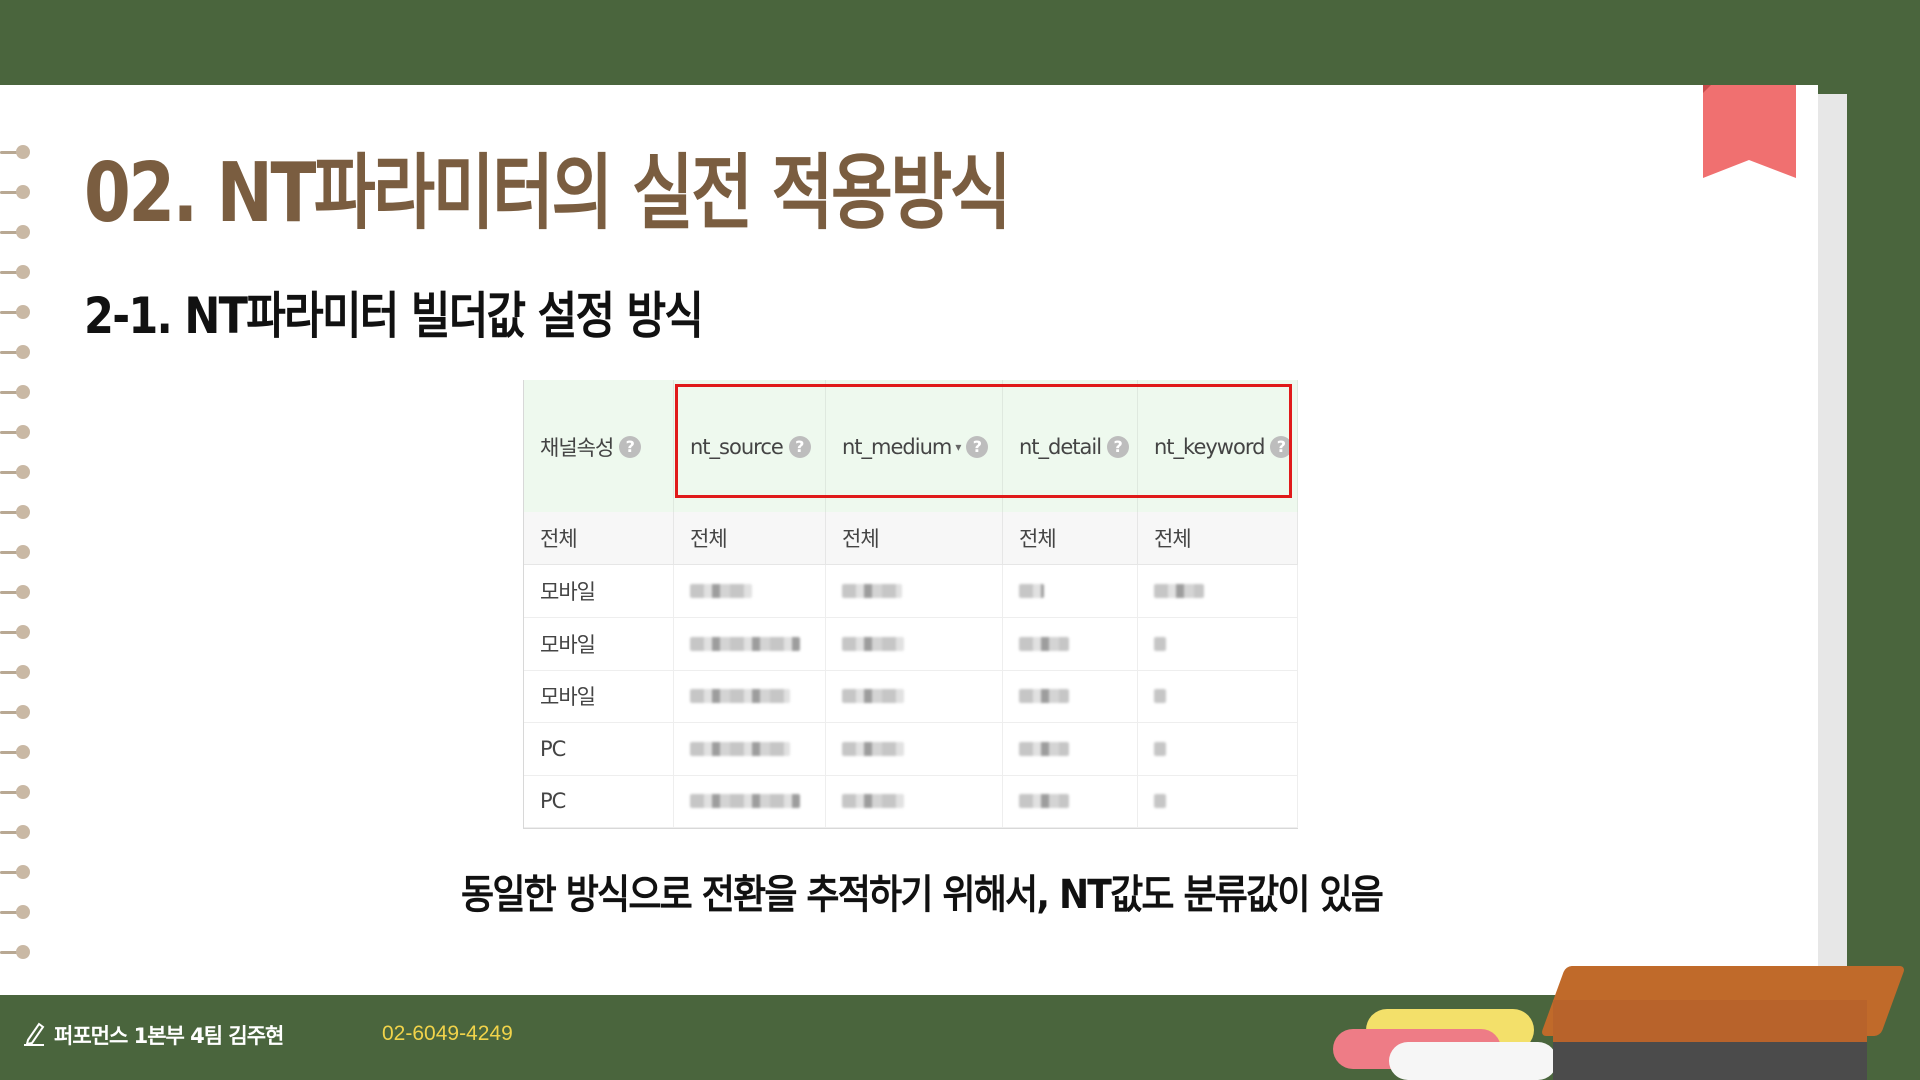 The width and height of the screenshot is (1920, 1080). I want to click on header-label: nt_detail, so click(1060, 447).